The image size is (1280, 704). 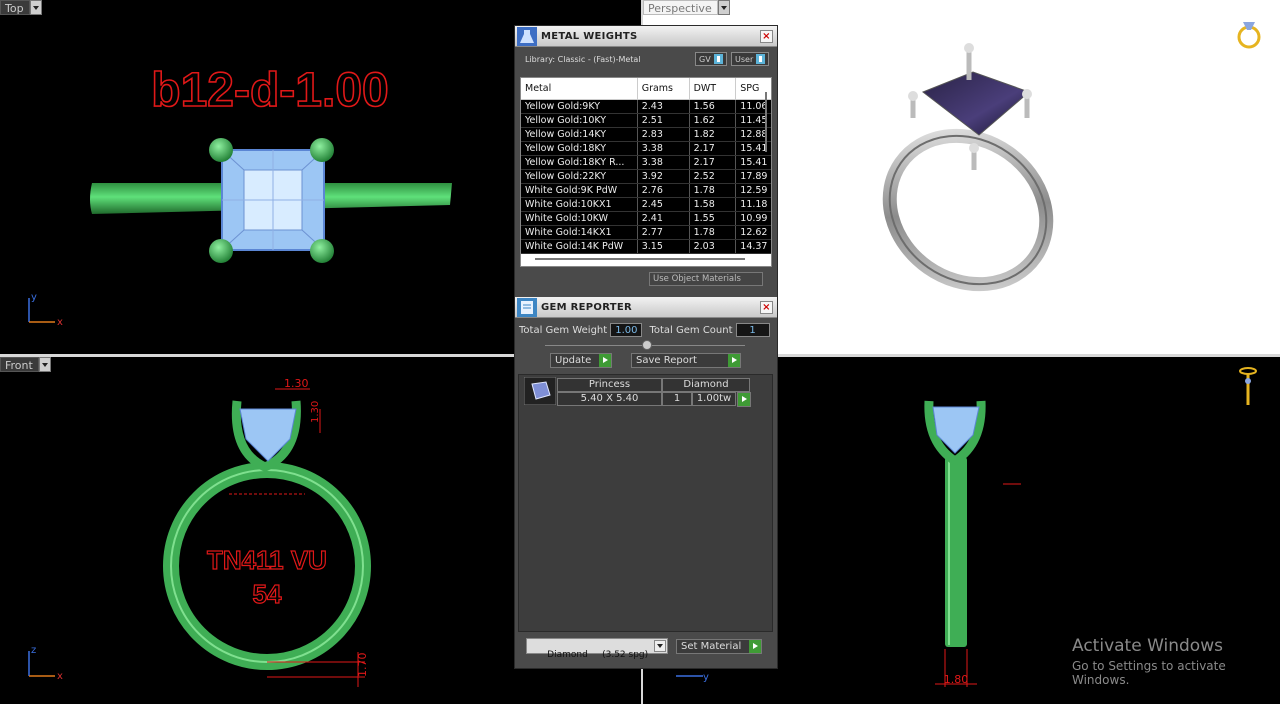 I want to click on table-row: Yellow Gold:14KY 2.83 1.82 12.88, so click(x=646, y=134).